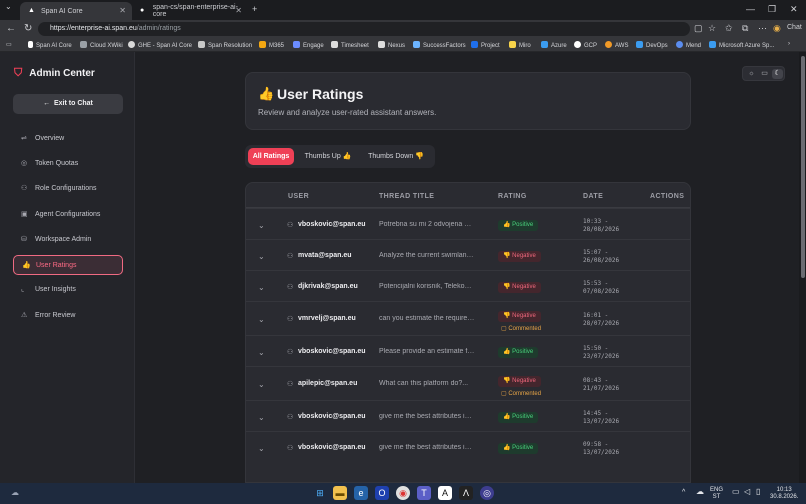 The height and width of the screenshot is (504, 806). Describe the element at coordinates (160, 45) in the screenshot. I see `bookmark-item: GHE - Span AI Core` at that location.